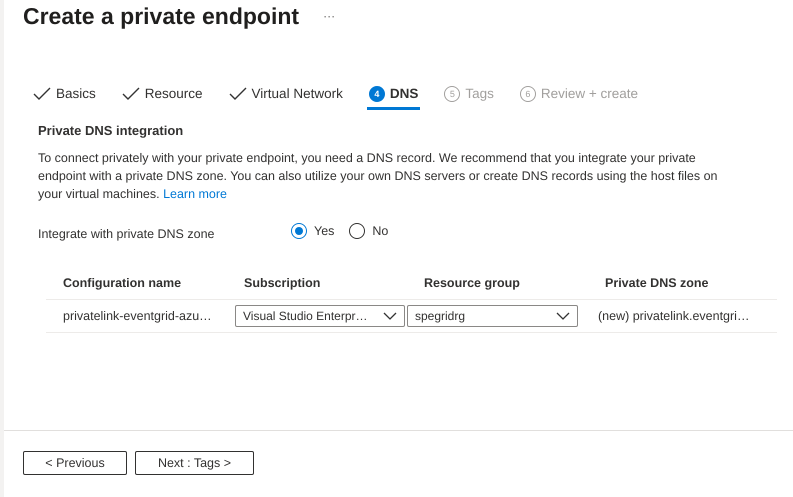 The height and width of the screenshot is (497, 793). Describe the element at coordinates (173, 93) in the screenshot. I see `tab-label: Resource` at that location.